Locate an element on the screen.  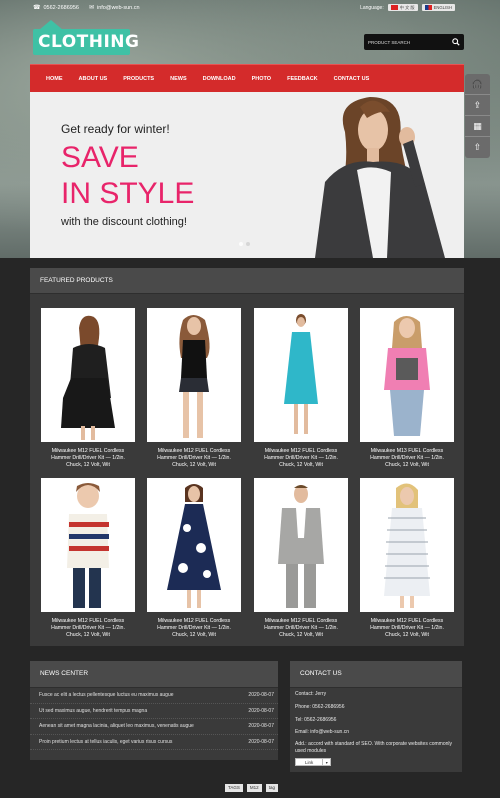
lang-chinese-label: 中 文 版 is located at coordinates (407, 7).